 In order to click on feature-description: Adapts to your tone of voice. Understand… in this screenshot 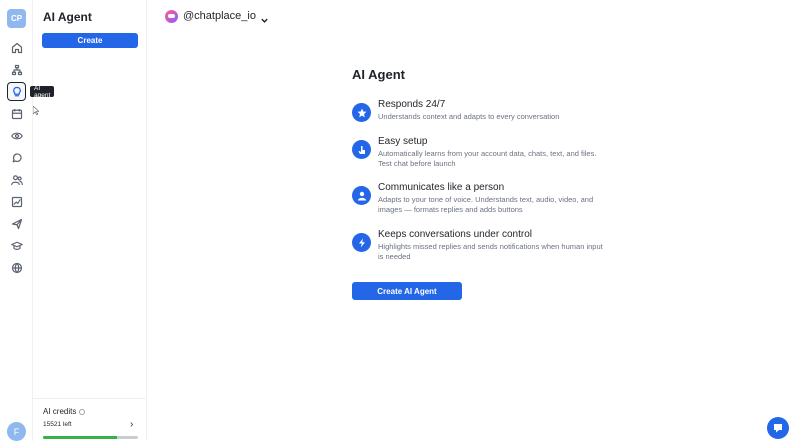, I will do `click(486, 204)`.